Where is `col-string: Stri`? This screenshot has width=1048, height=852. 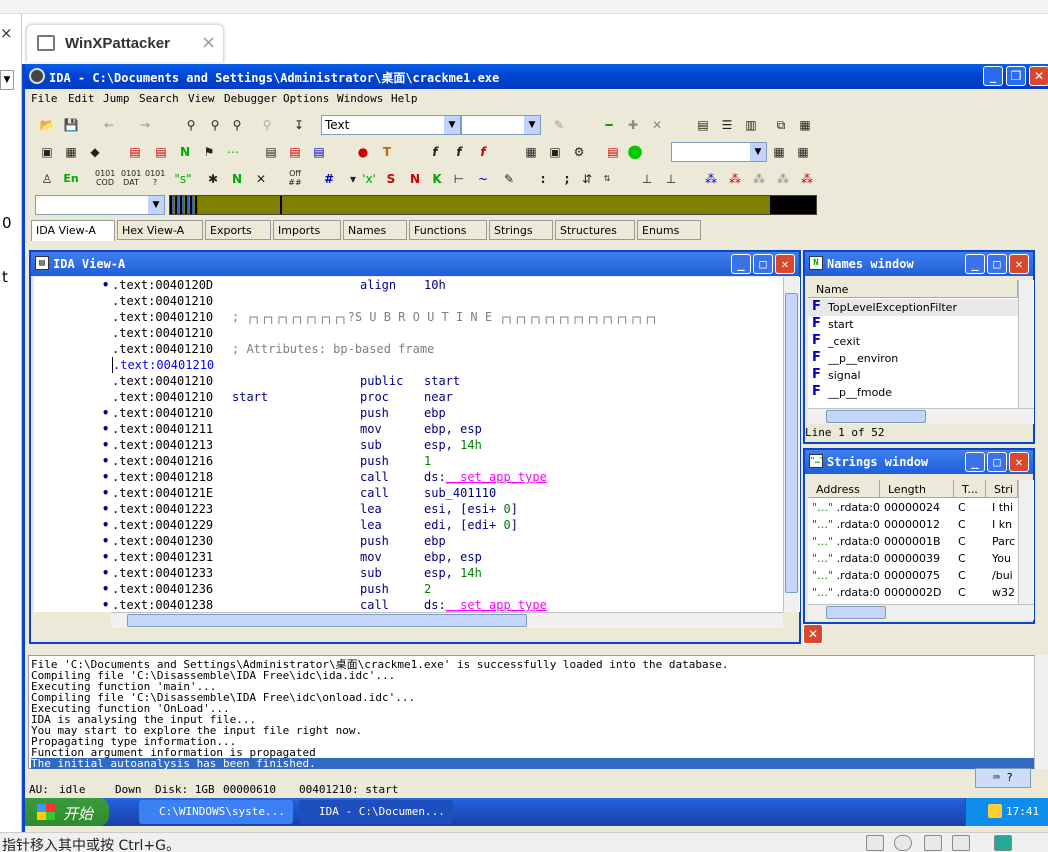 col-string: Stri is located at coordinates (1002, 489).